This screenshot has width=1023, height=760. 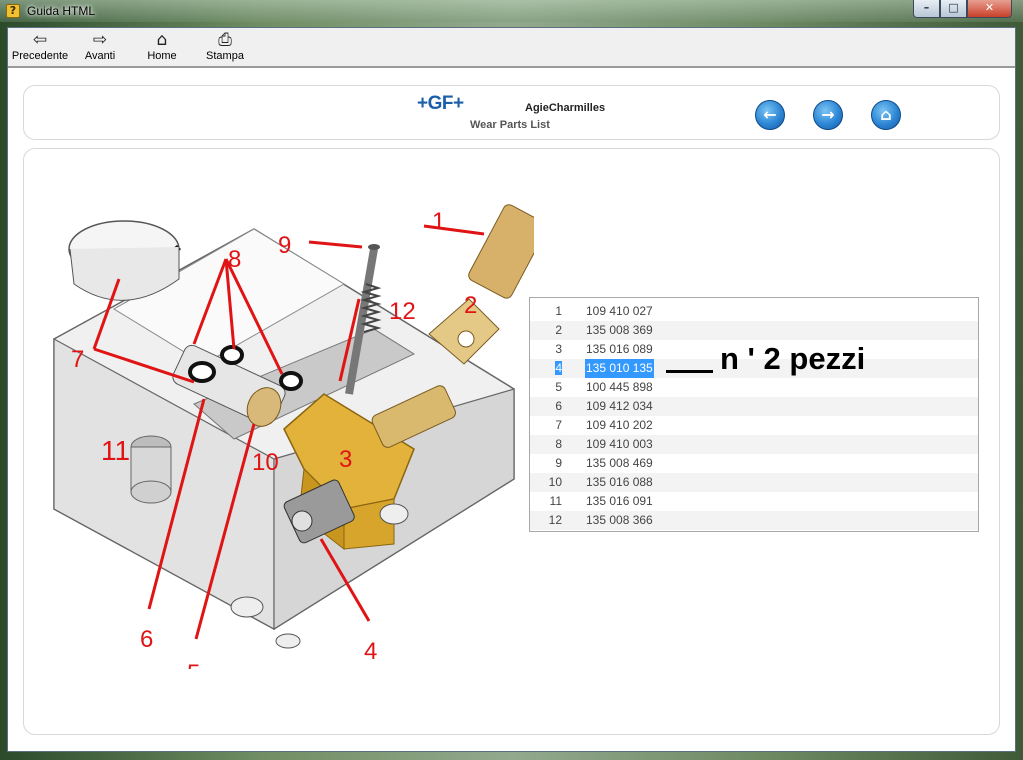 What do you see at coordinates (162, 40) in the screenshot?
I see `house-icon: ⌂` at bounding box center [162, 40].